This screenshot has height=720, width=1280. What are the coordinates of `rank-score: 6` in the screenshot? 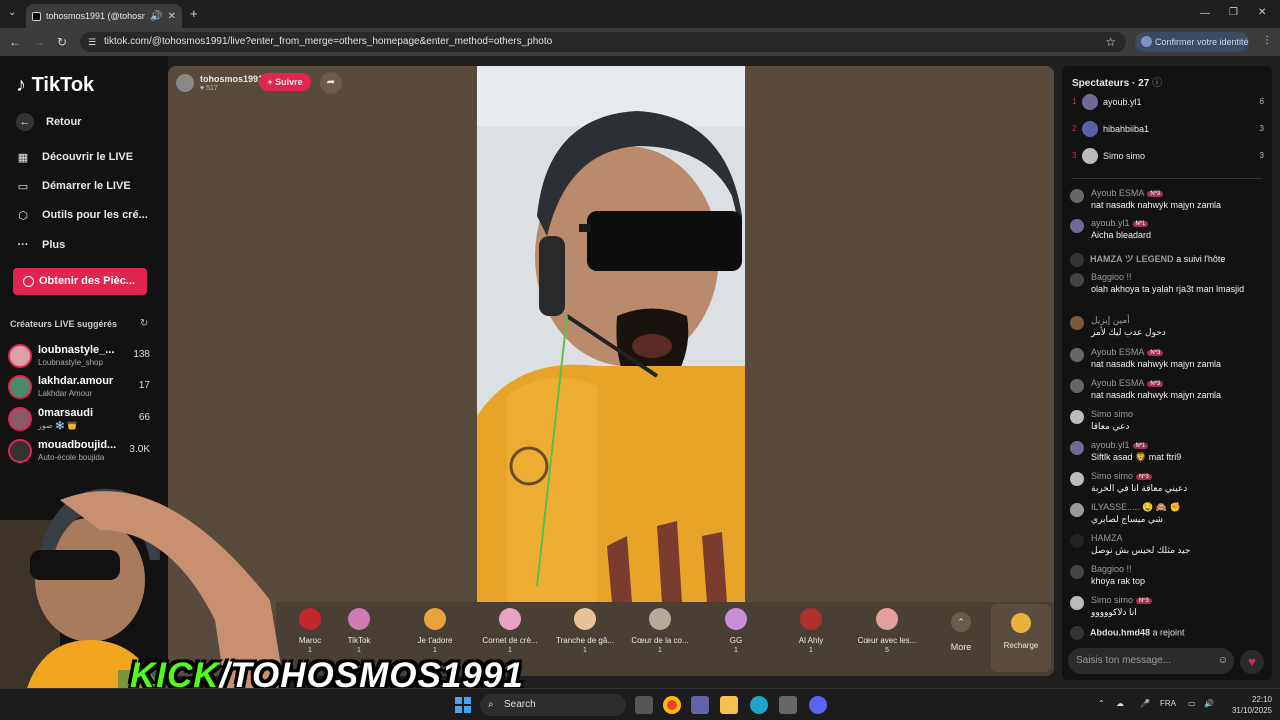 It's located at (1261, 101).